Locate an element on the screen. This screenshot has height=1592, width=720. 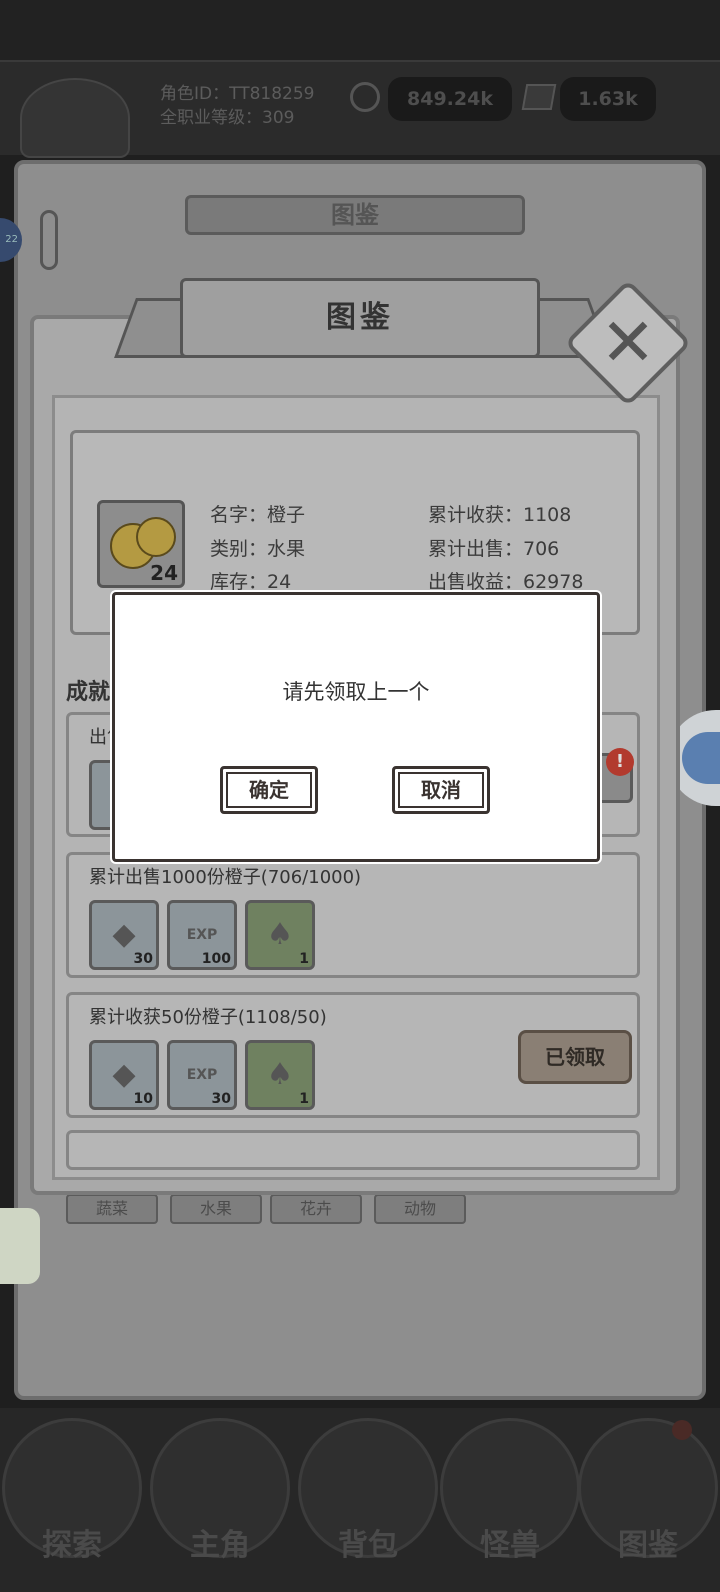
coin-counter: 849.24k is located at coordinates (450, 99).